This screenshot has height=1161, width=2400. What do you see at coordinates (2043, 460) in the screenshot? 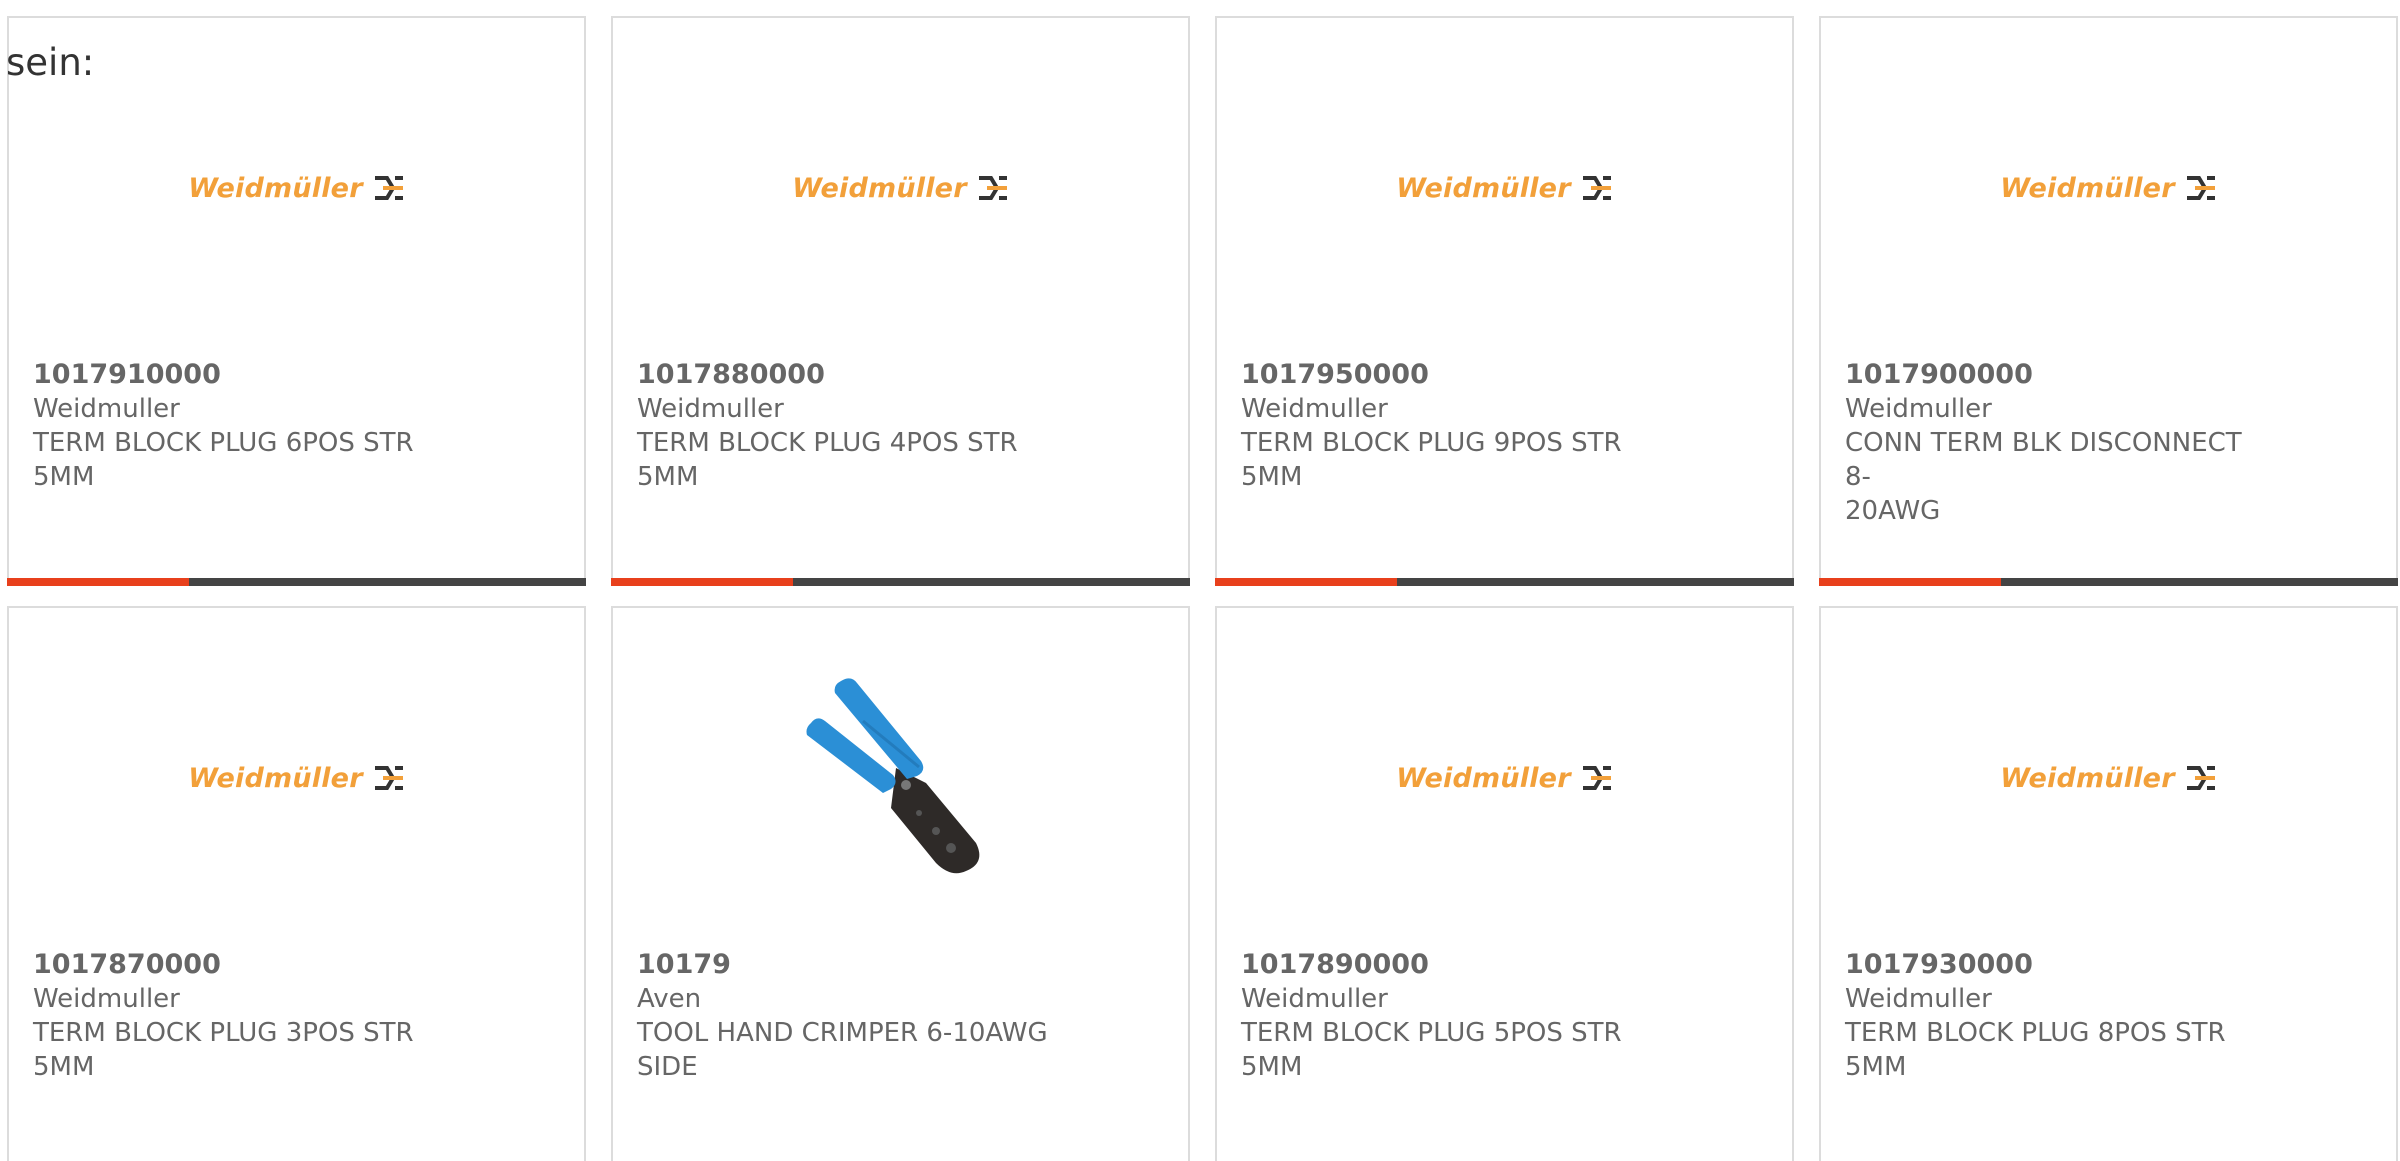
I see `description-line-1: CONN TERM BLK DISCONNECT 8-` at bounding box center [2043, 460].